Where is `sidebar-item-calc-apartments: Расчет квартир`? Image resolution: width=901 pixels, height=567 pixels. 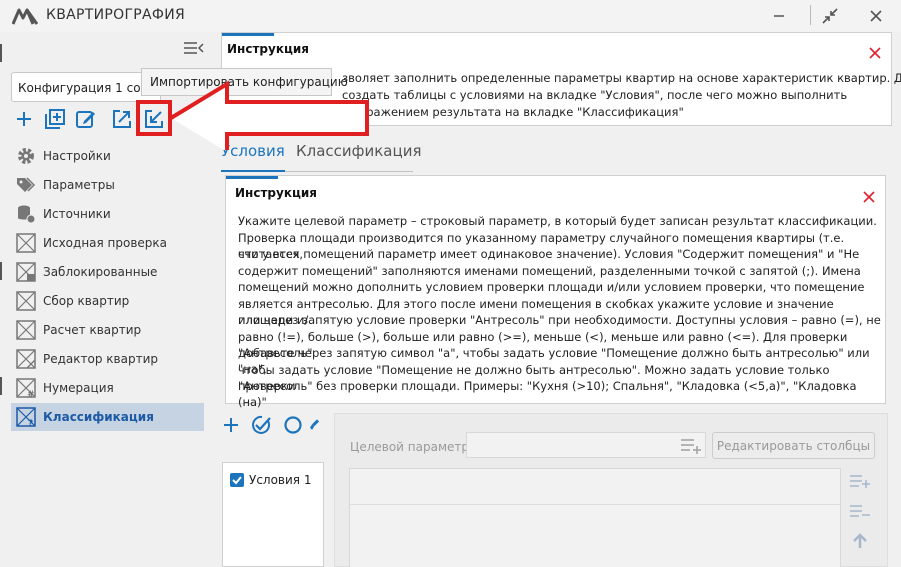
sidebar-item-calc-apartments: Расчет квартир is located at coordinates (107, 330).